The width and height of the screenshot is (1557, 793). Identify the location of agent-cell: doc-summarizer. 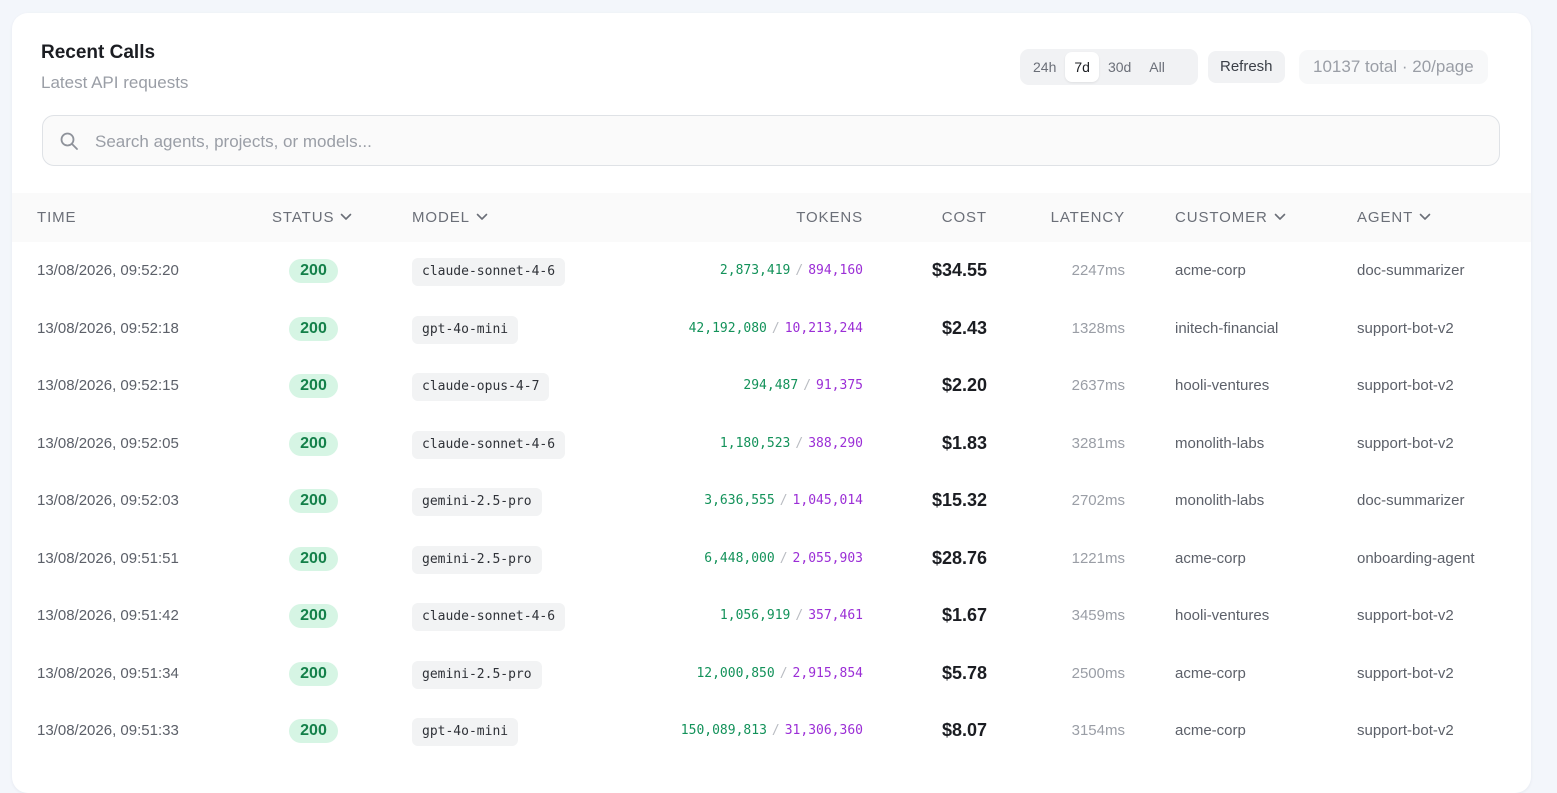
(1411, 500).